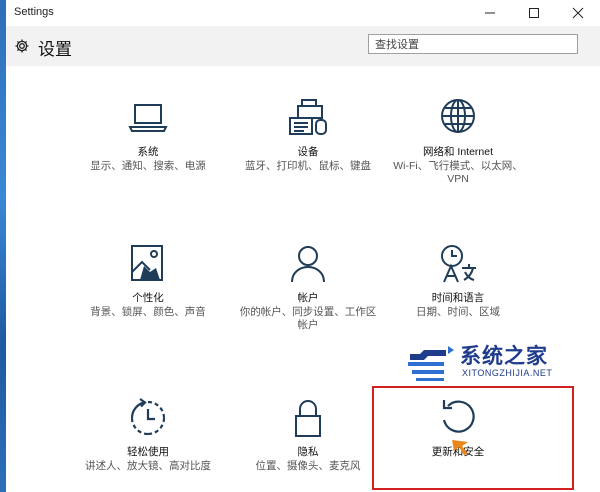 This screenshot has width=600, height=492. Describe the element at coordinates (308, 318) in the screenshot. I see `tile-description: 你的帐户、同步设置、工作区帐户` at that location.